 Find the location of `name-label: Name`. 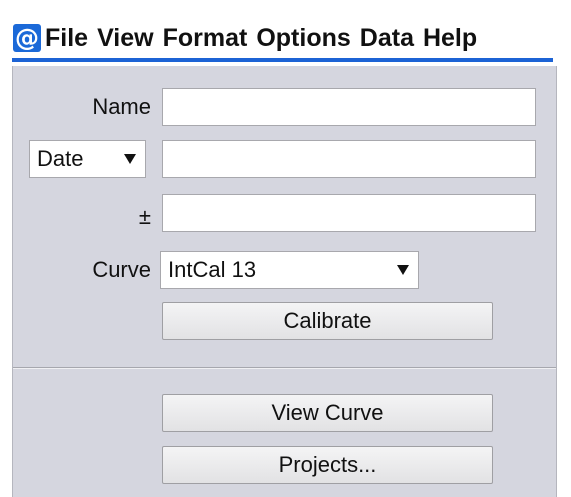

name-label: Name is located at coordinates (121, 106).